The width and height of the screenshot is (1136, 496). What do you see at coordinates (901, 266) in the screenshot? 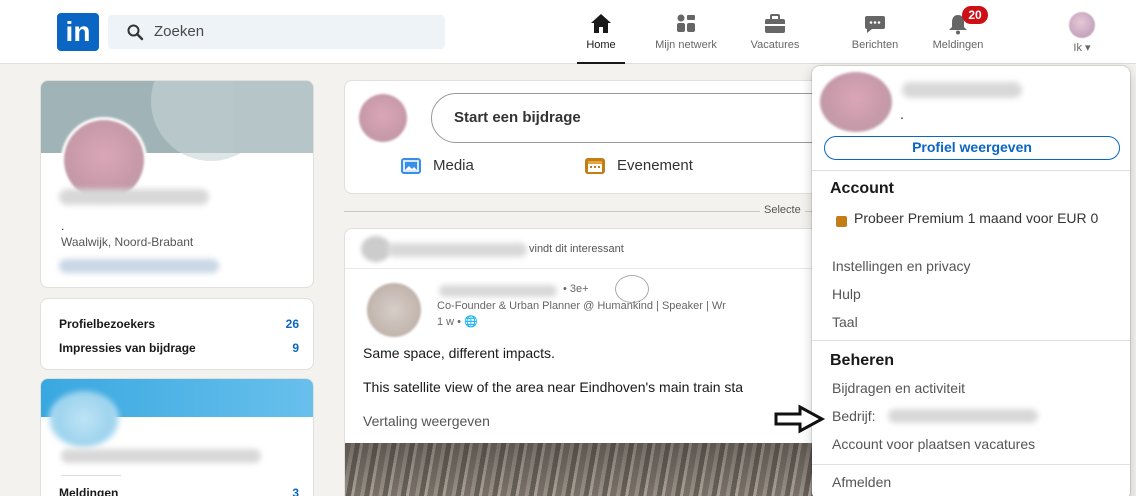
I see `menu-item-settings: Instellingen en privacy` at bounding box center [901, 266].